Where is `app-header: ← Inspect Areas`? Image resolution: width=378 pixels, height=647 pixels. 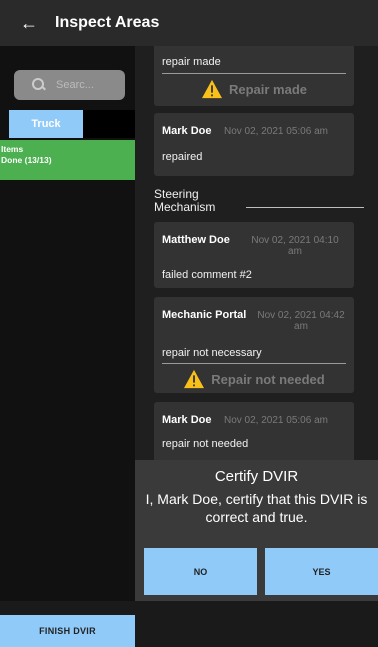 app-header: ← Inspect Areas is located at coordinates (189, 23).